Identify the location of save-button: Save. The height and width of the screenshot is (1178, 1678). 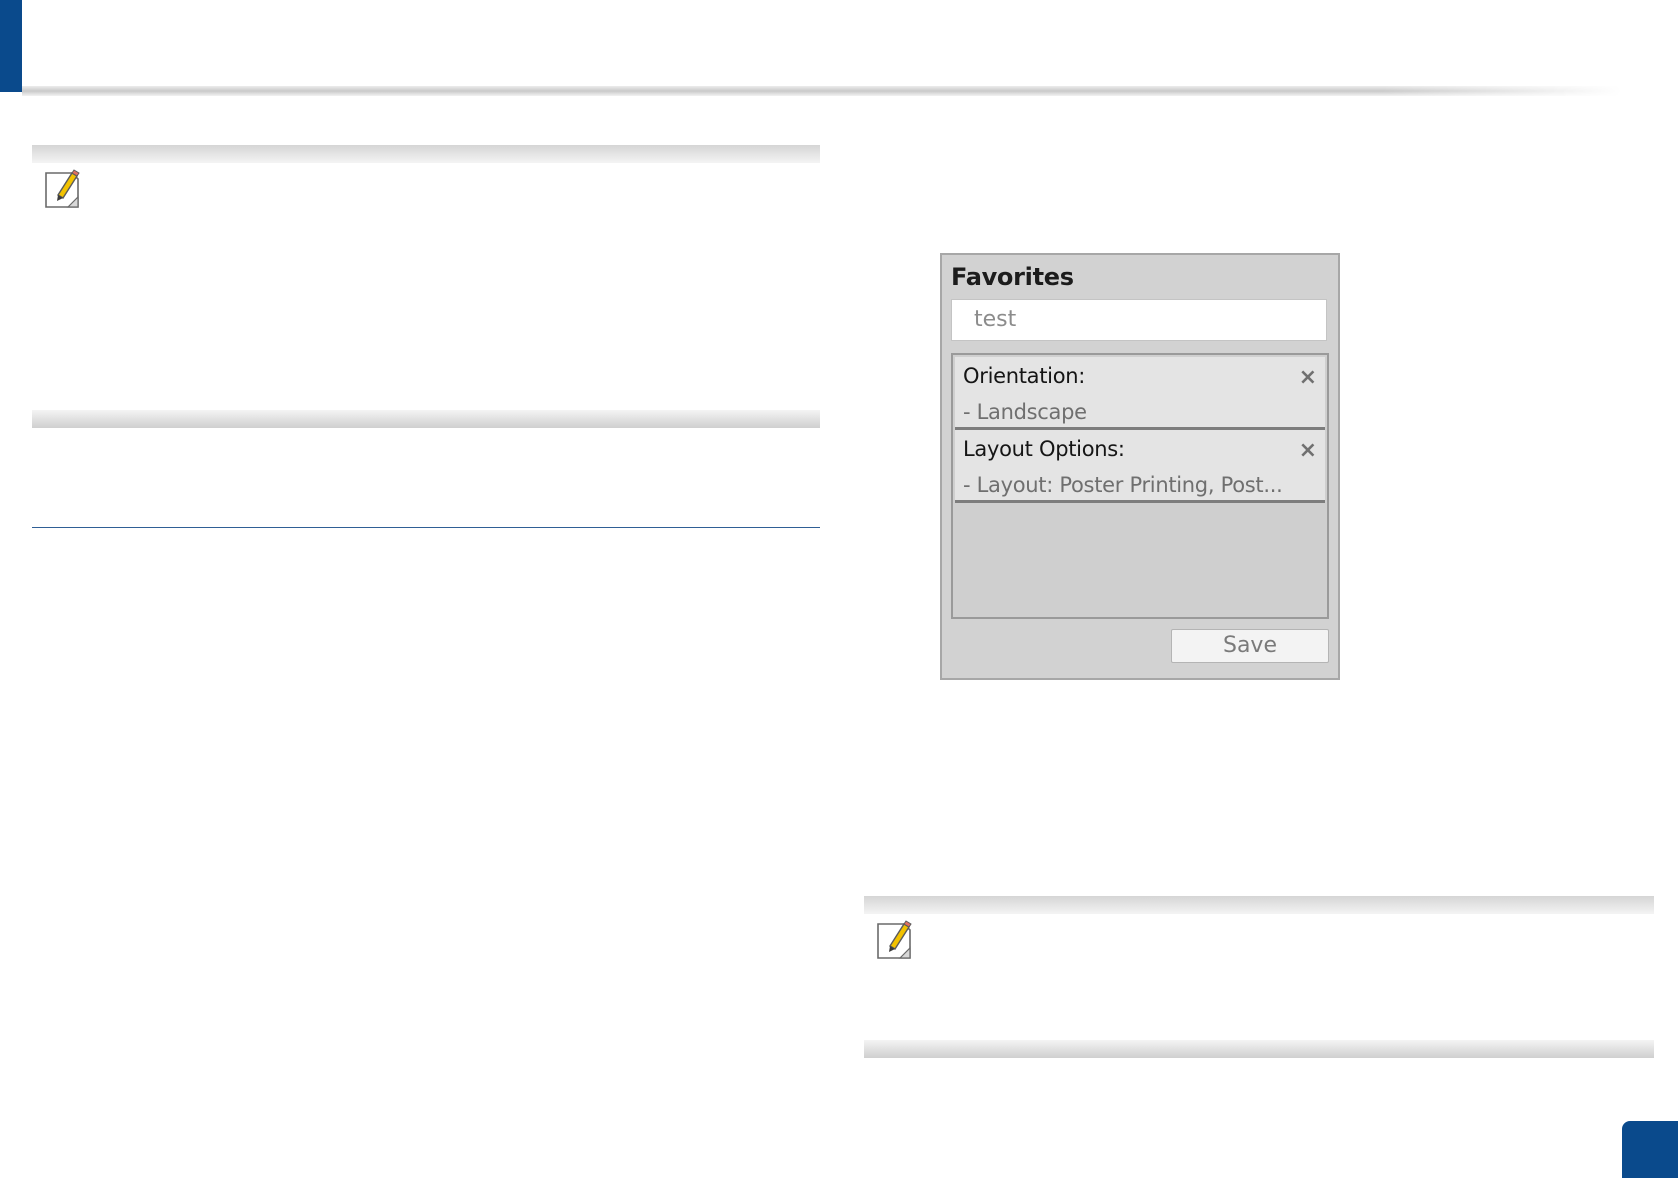
(1250, 646).